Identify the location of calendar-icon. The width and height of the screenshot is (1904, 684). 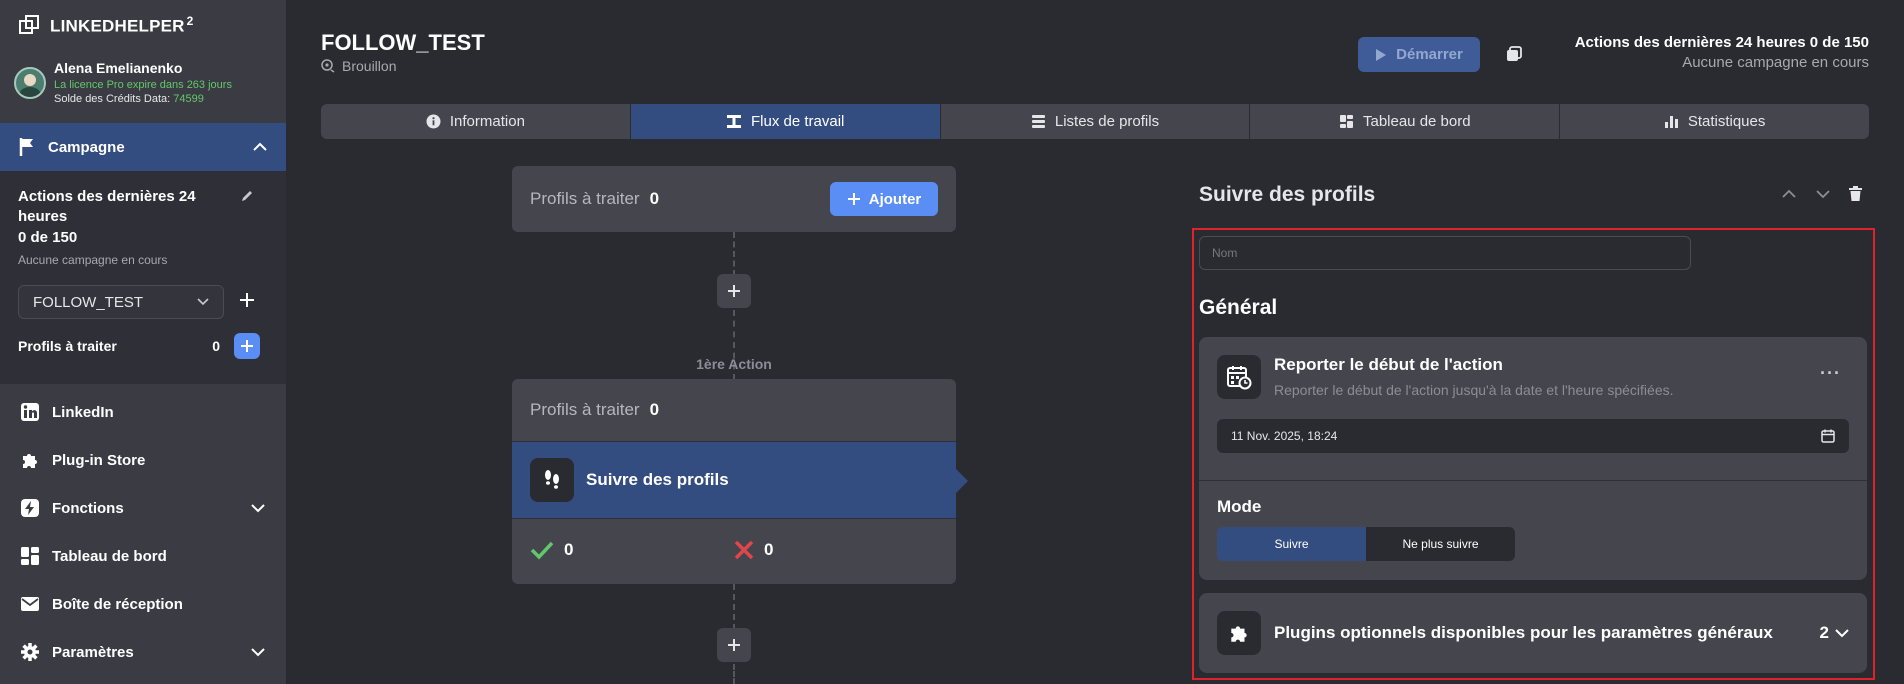
(1828, 436).